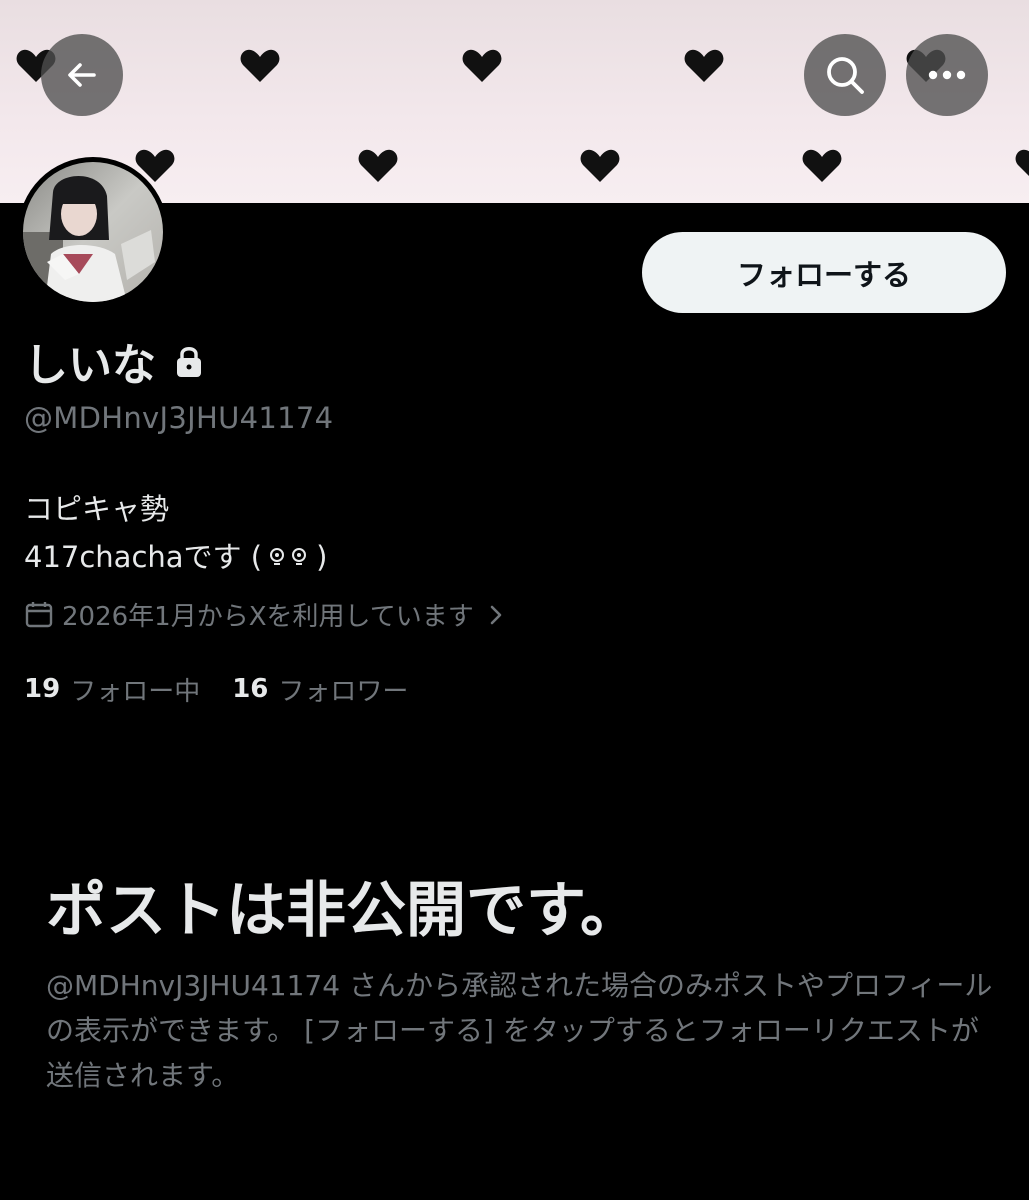 This screenshot has height=1200, width=1029. I want to click on following-label: フォロー中, so click(135, 691).